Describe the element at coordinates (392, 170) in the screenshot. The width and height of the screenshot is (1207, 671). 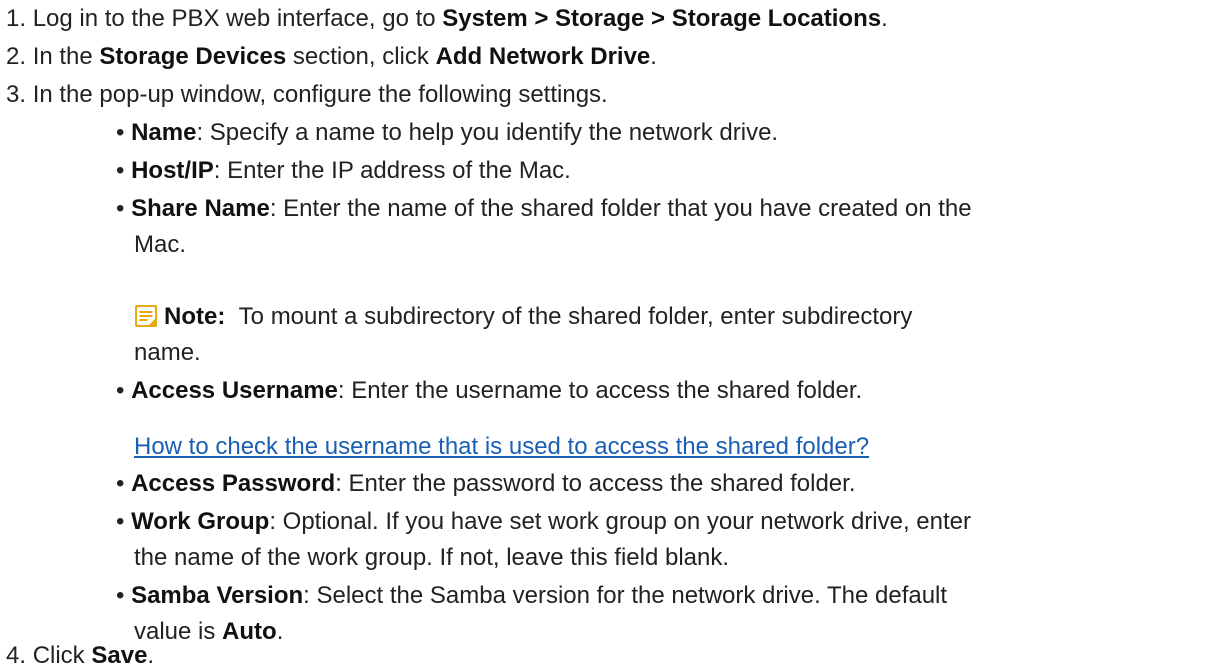
I see `setting-desc: : Enter the IP address of the Mac.` at that location.